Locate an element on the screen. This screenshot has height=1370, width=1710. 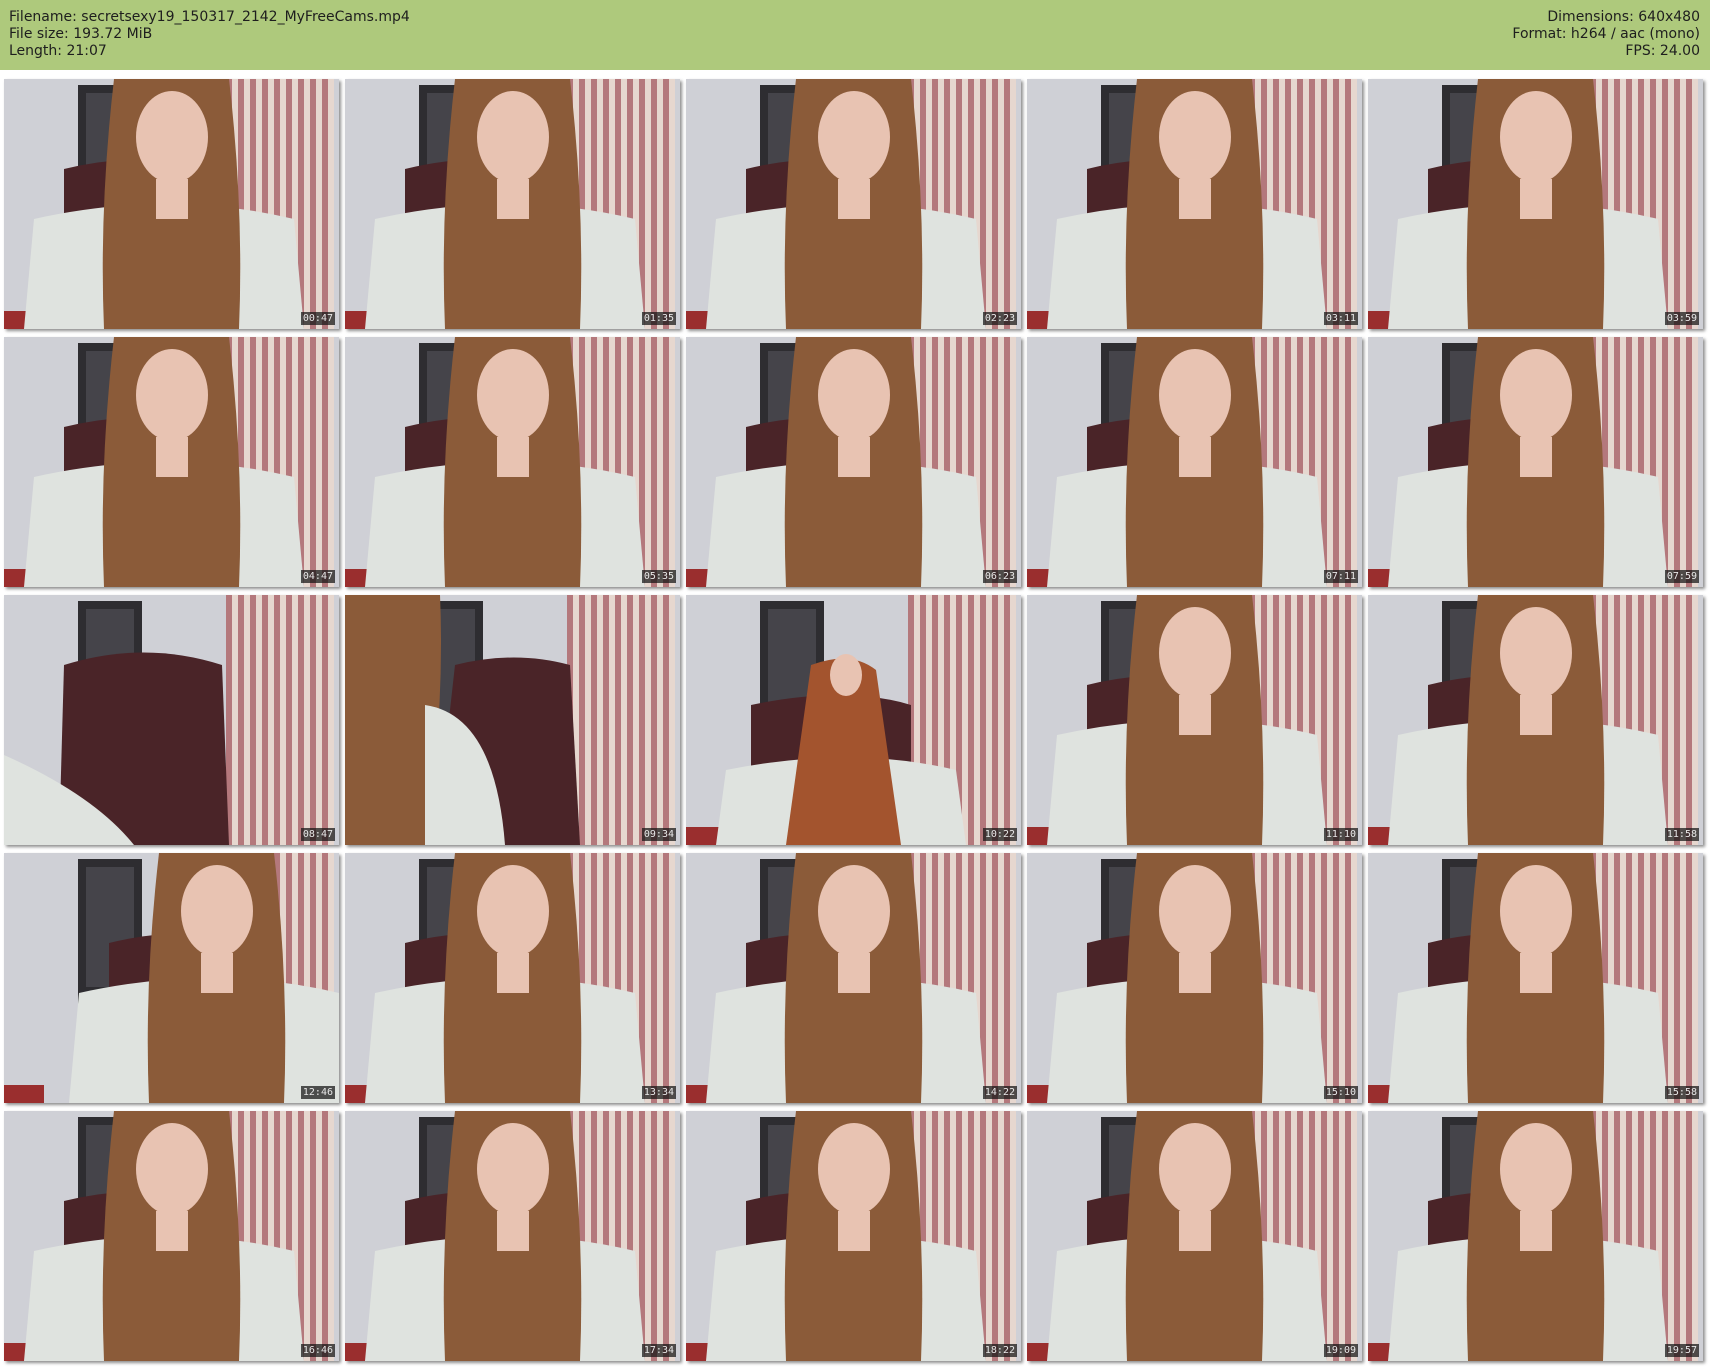
length-text: Length: 21:07 is located at coordinates (58, 51).